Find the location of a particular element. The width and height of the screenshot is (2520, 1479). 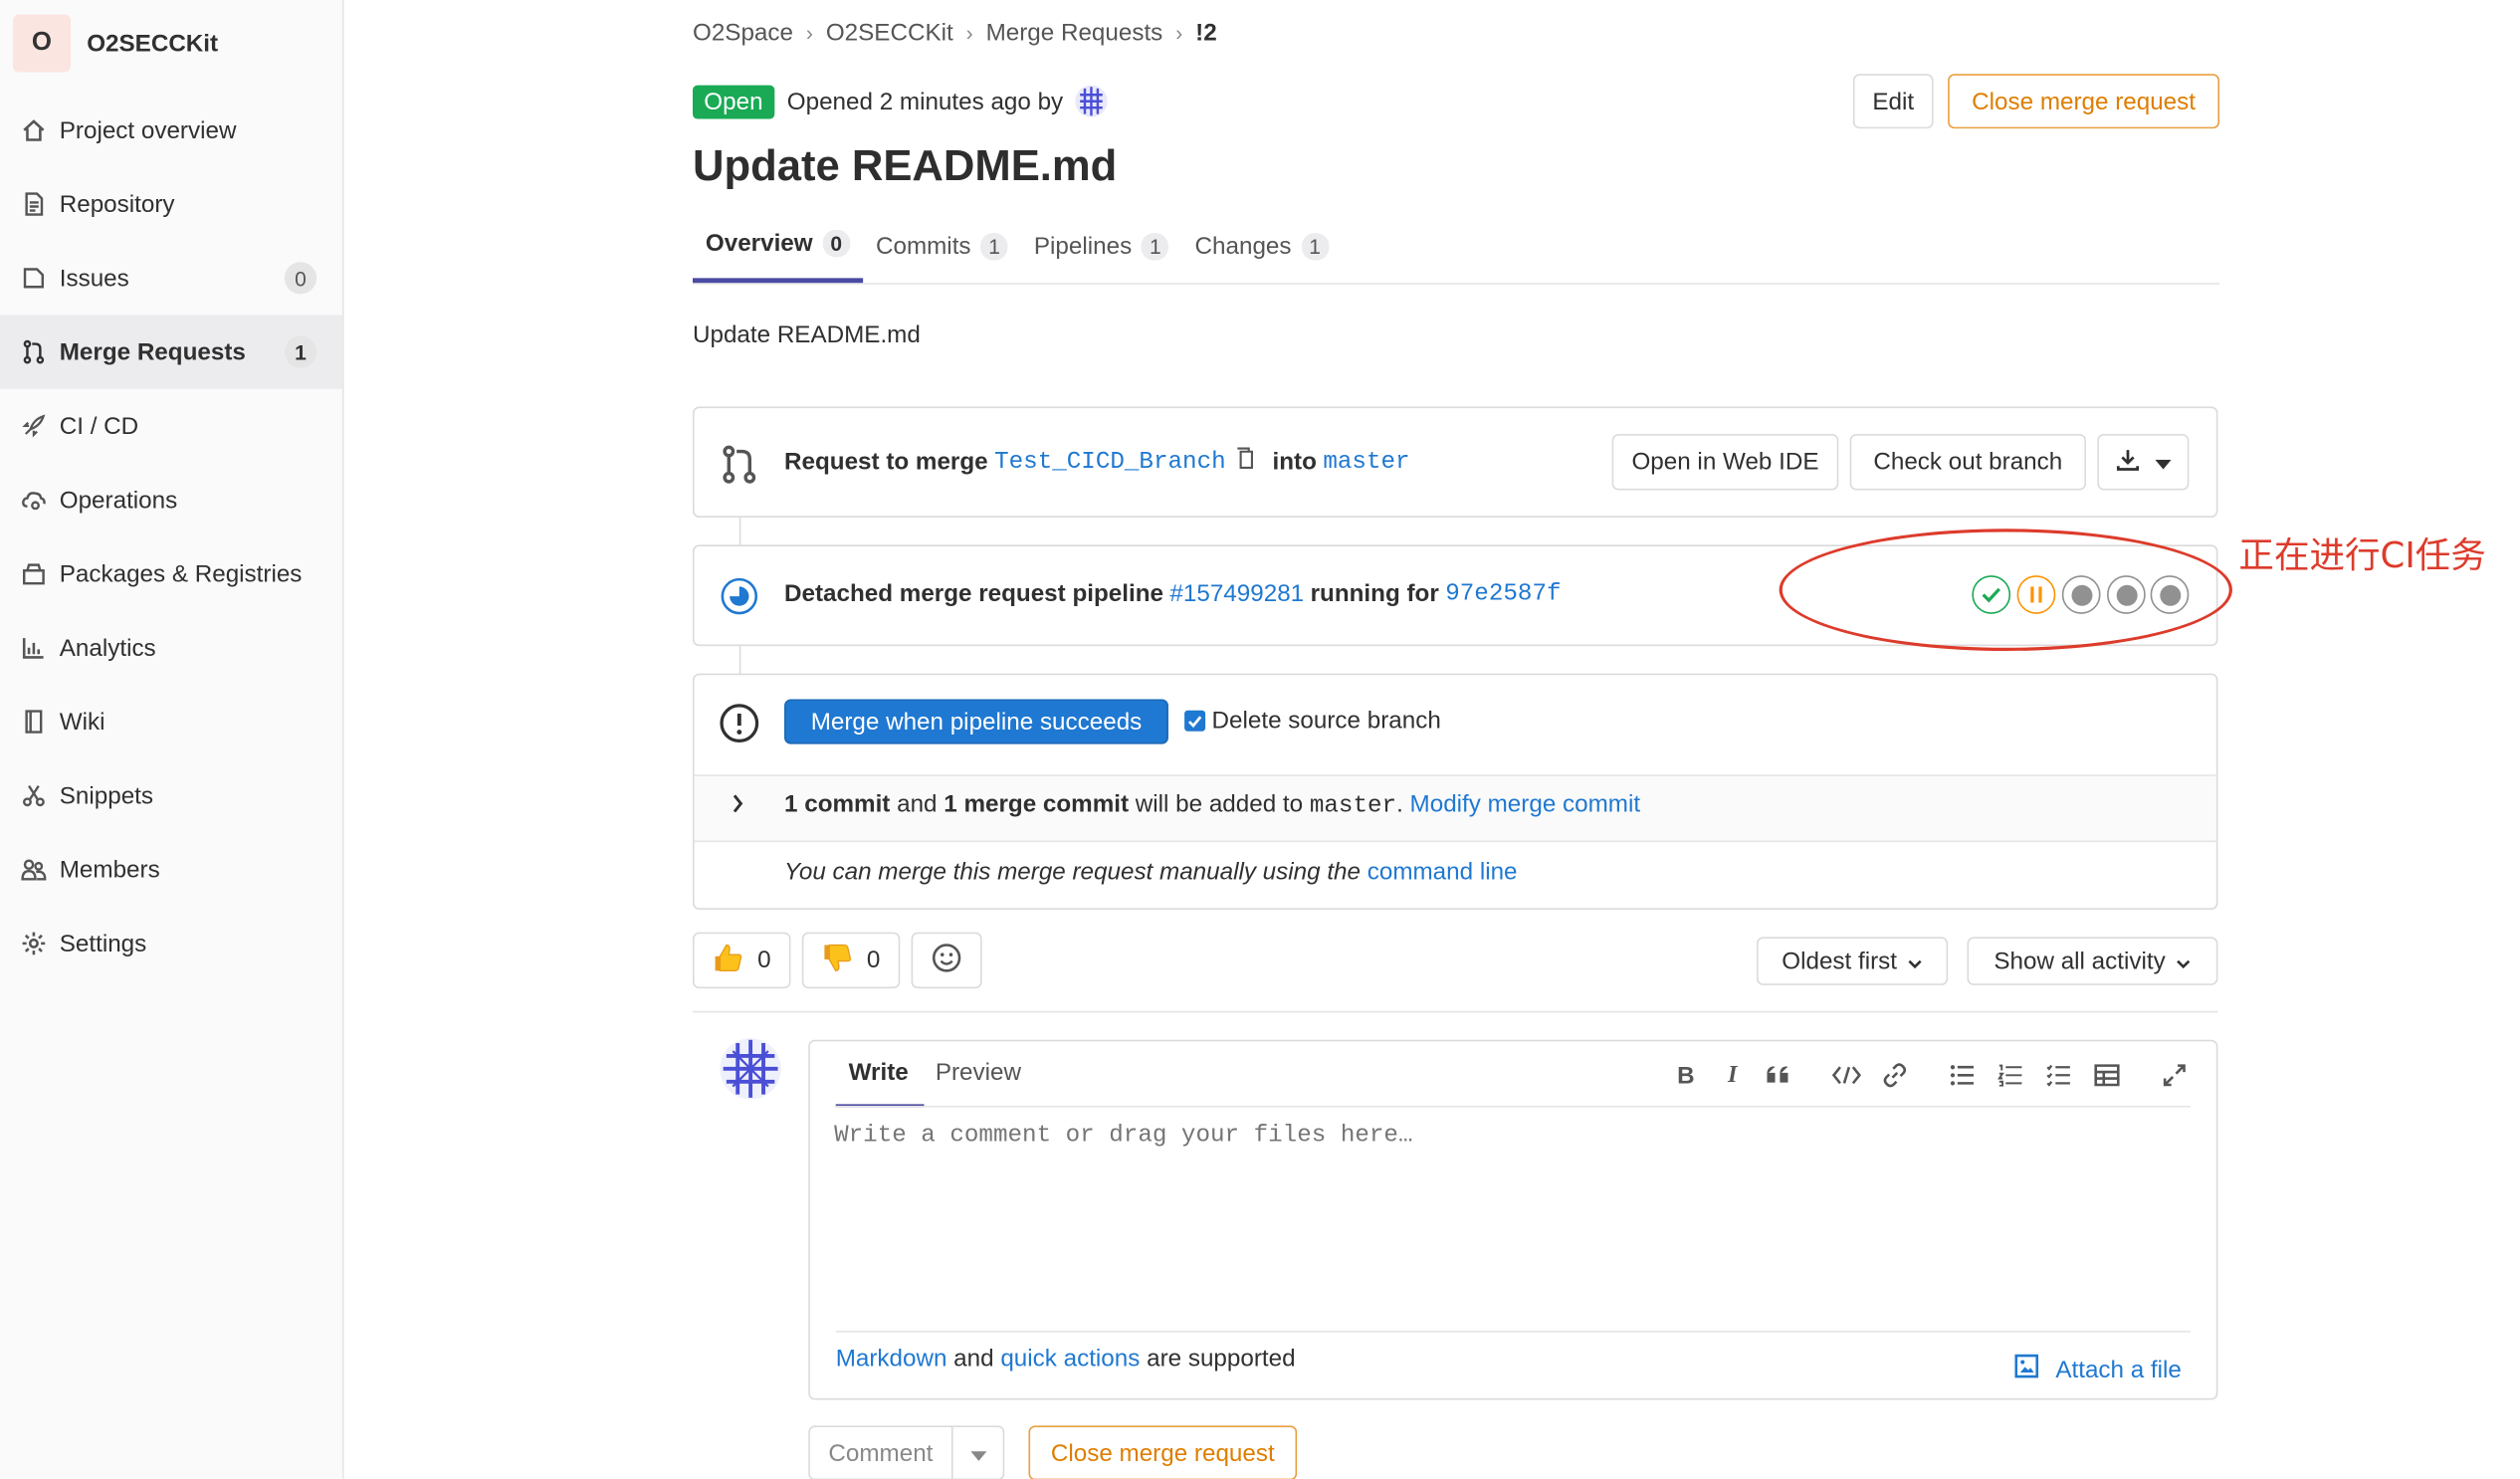

markdown-hint: Markdown and quick actions are supported is located at coordinates (1066, 1359).